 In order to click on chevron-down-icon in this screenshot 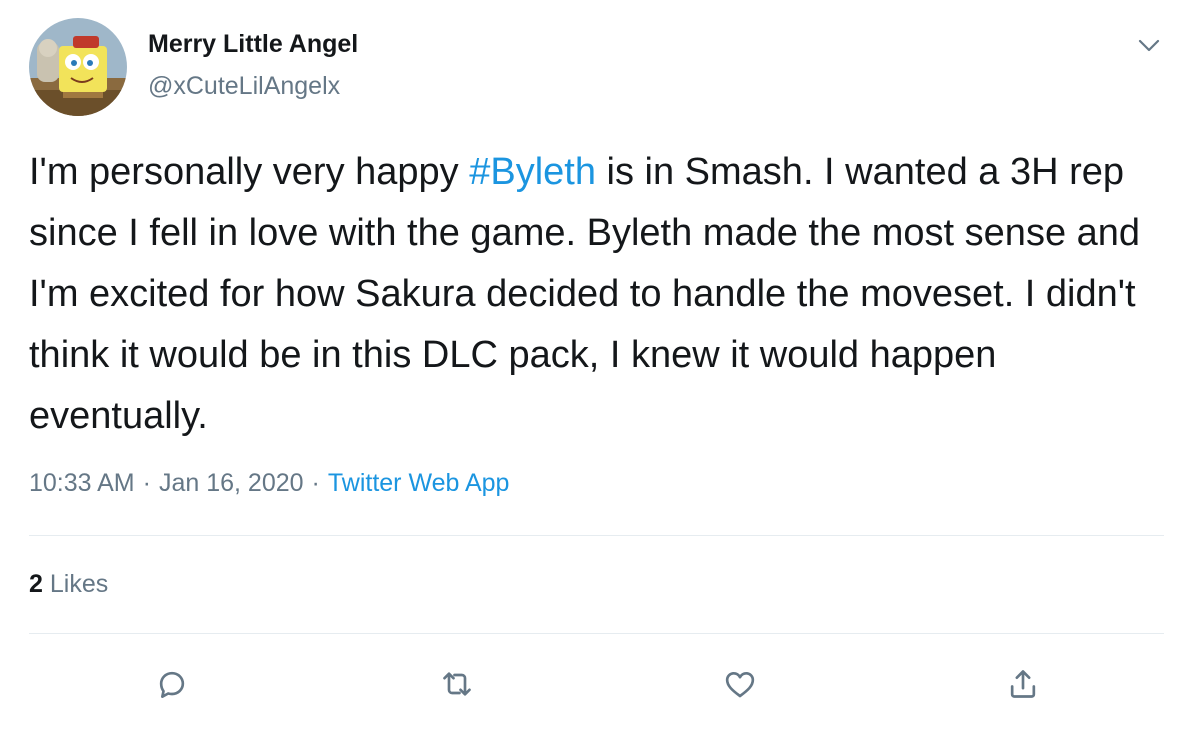, I will do `click(1149, 45)`.